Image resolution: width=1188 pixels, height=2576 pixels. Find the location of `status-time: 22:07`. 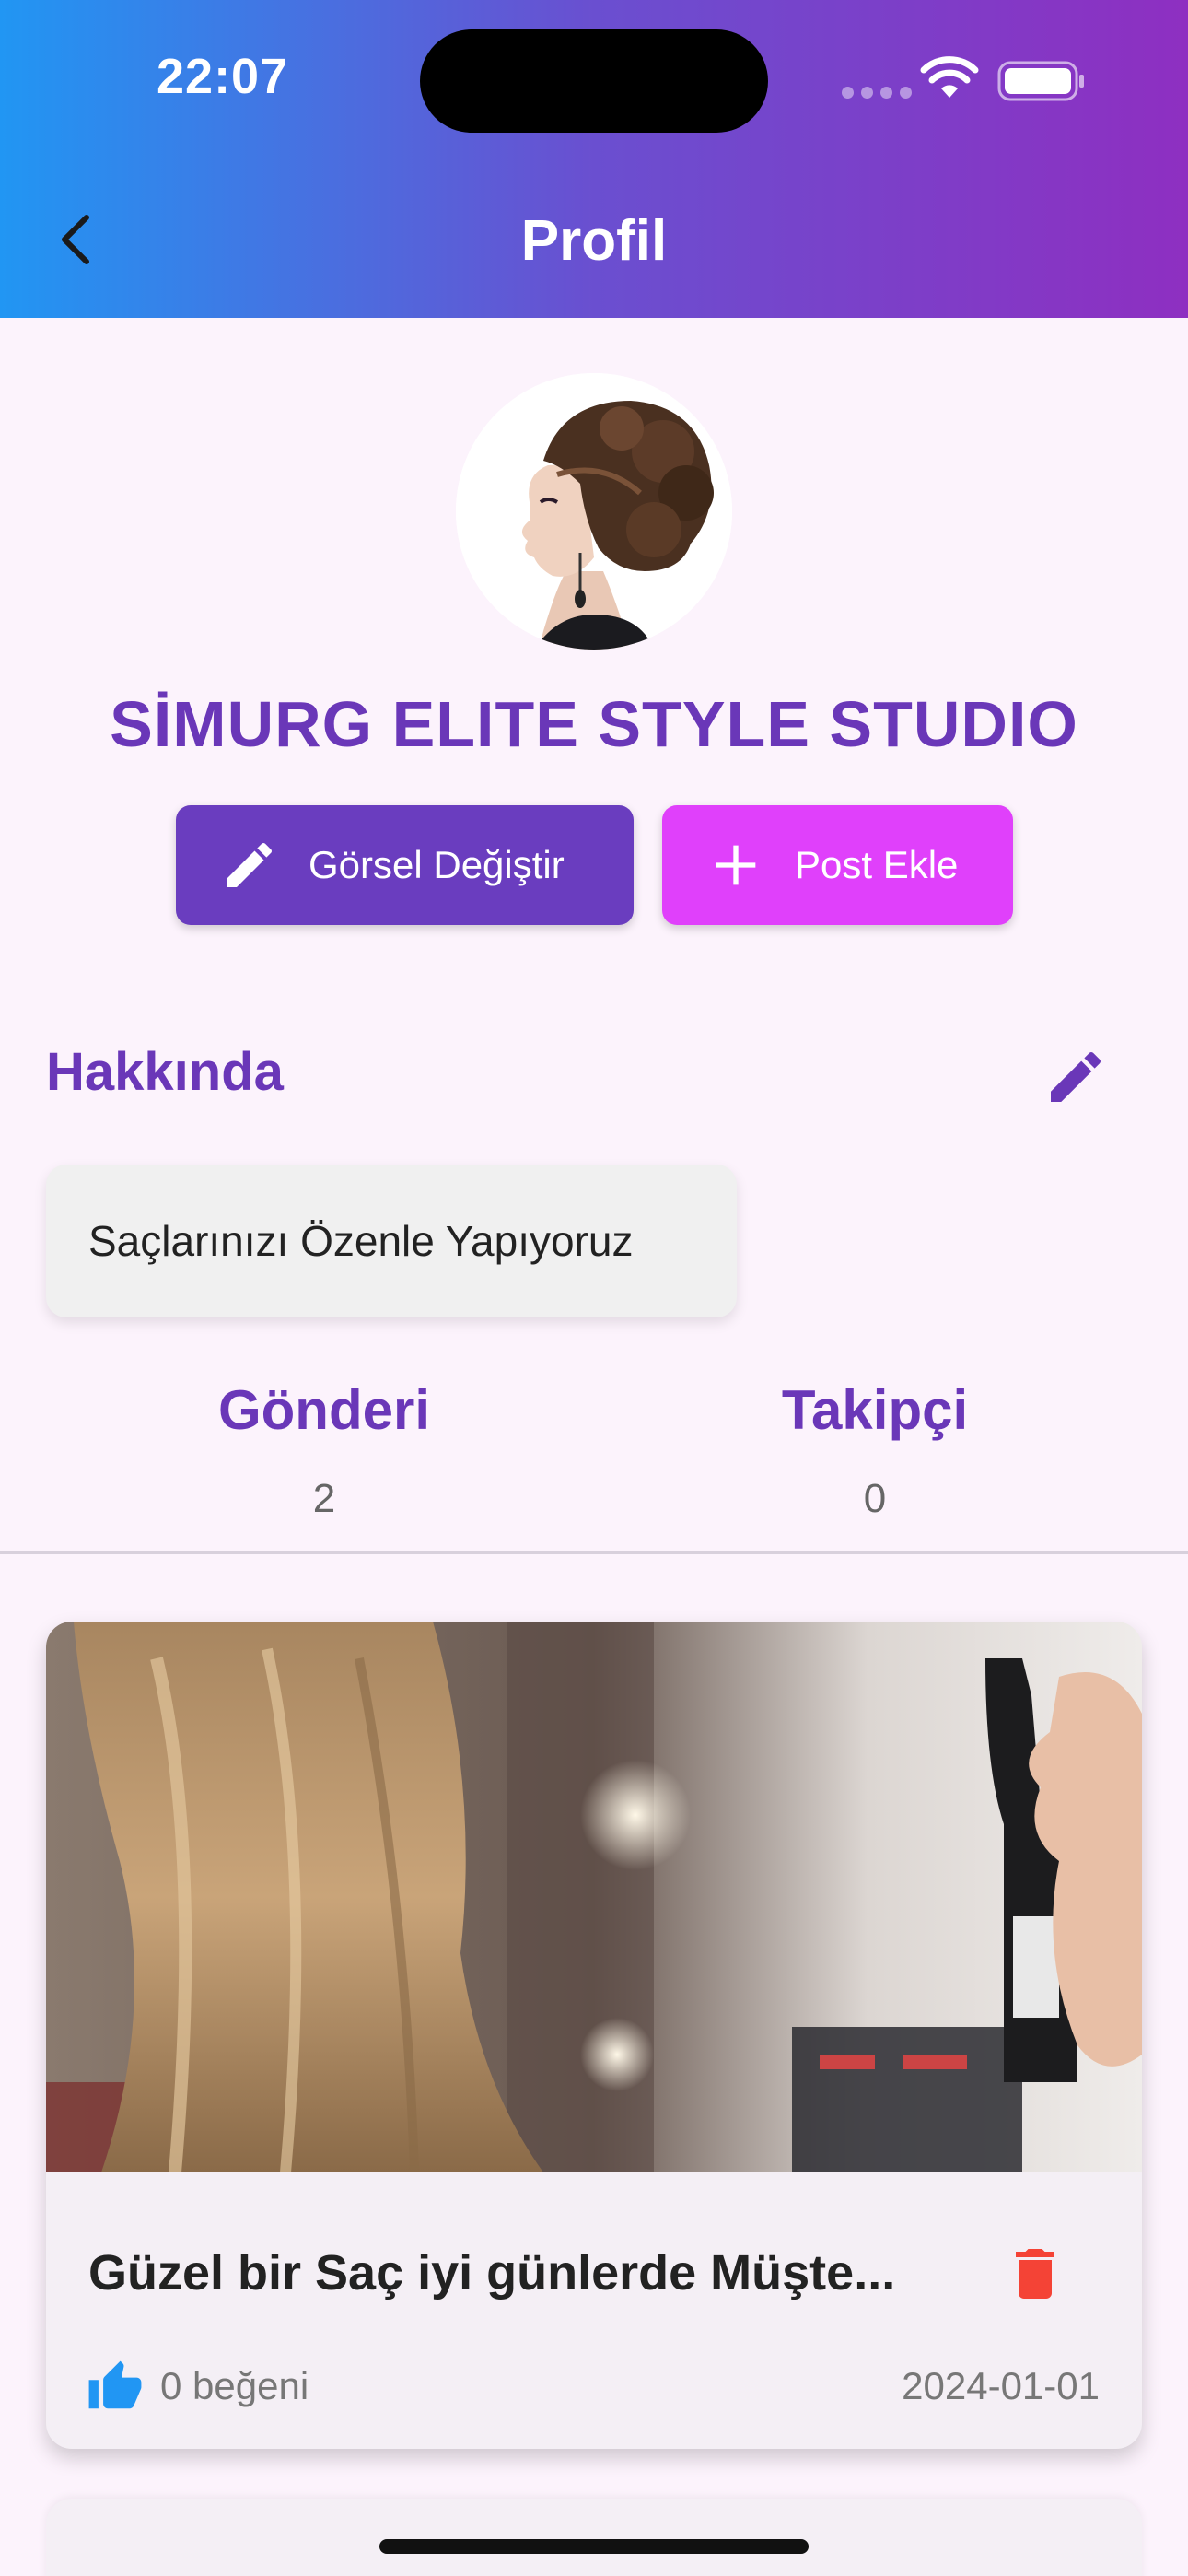

status-time: 22:07 is located at coordinates (223, 76).